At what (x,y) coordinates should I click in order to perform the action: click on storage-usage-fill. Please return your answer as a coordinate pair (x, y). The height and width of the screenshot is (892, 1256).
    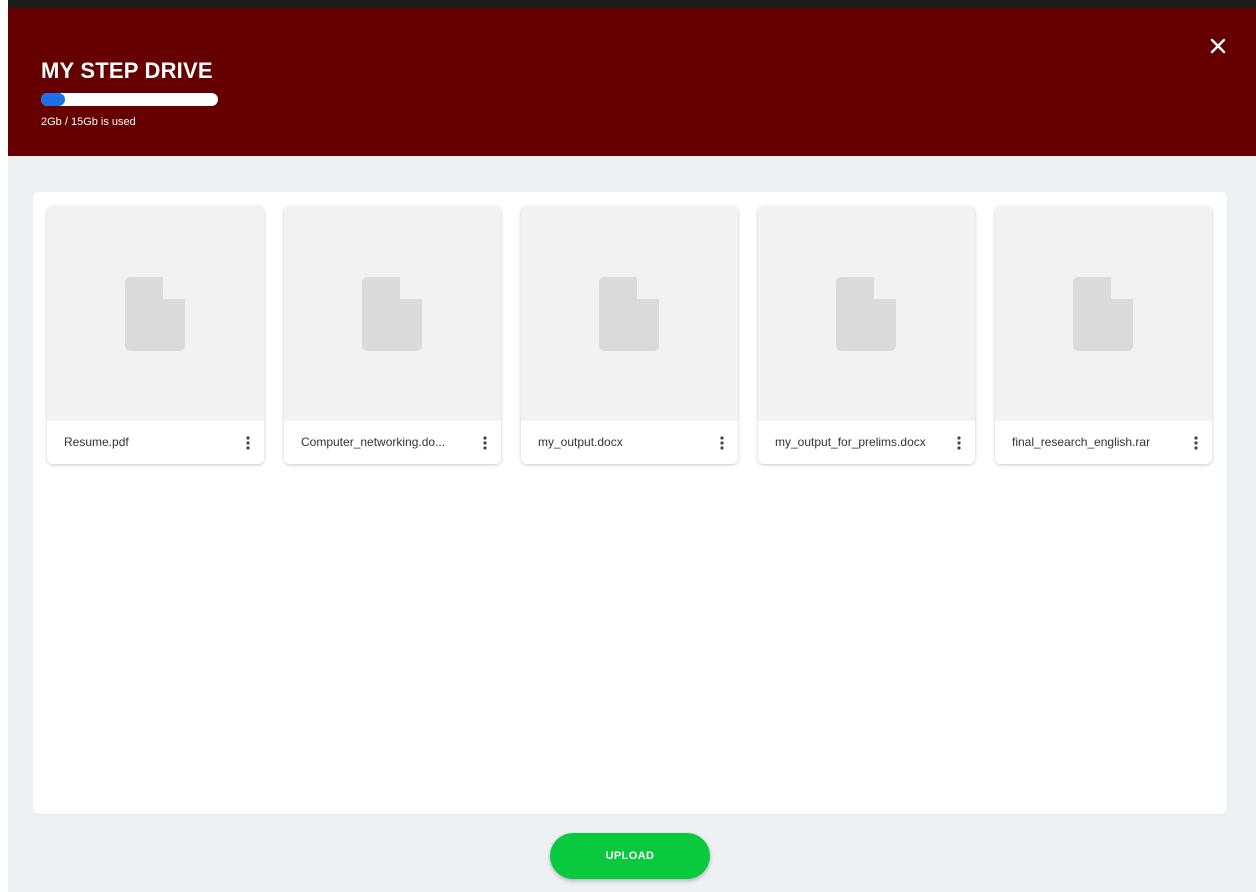
    Looking at the image, I should click on (53, 99).